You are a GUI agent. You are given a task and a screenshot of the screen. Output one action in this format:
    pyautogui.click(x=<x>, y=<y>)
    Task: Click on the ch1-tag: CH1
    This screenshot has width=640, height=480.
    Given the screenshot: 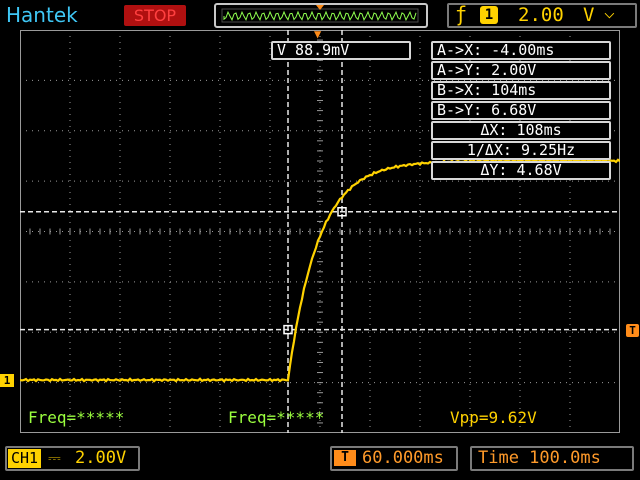 What is the action you would take?
    pyautogui.click(x=25, y=458)
    